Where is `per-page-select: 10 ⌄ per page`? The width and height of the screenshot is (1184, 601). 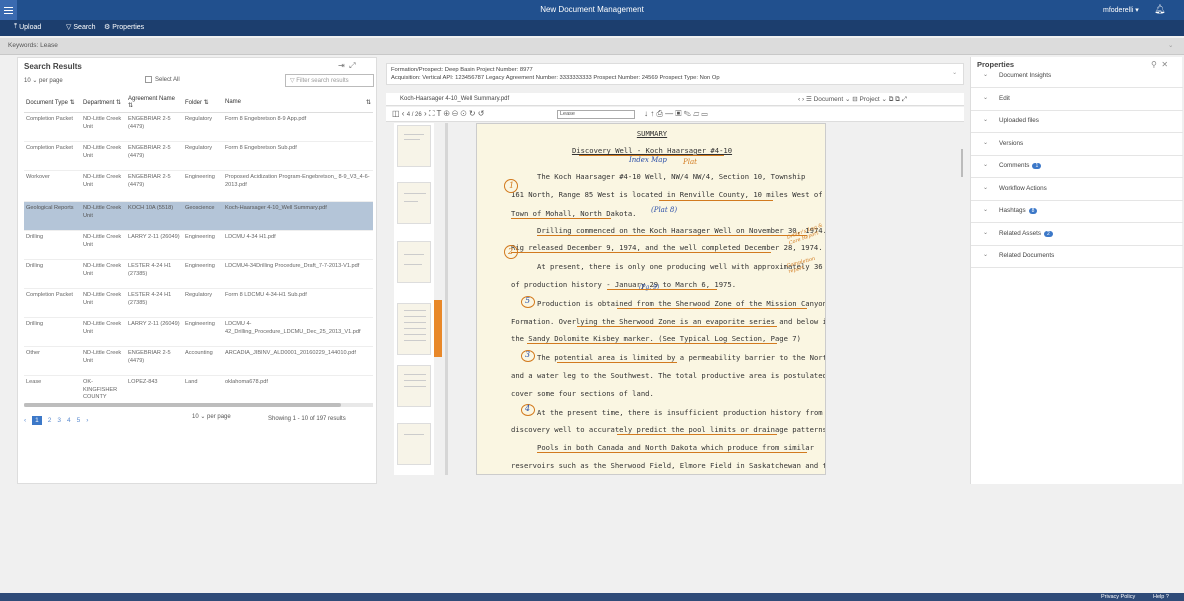
per-page-select: 10 ⌄ per page is located at coordinates (43, 80).